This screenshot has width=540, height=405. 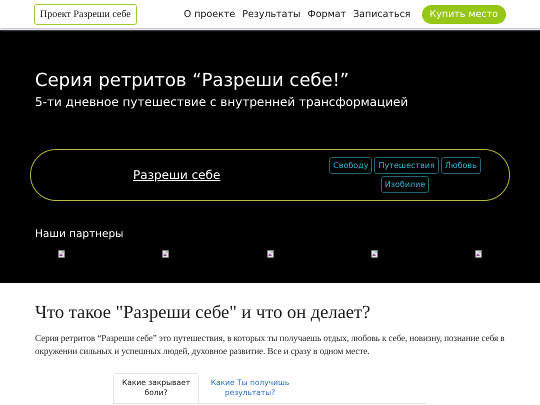 I want to click on nav-link: О проекте, so click(x=210, y=14).